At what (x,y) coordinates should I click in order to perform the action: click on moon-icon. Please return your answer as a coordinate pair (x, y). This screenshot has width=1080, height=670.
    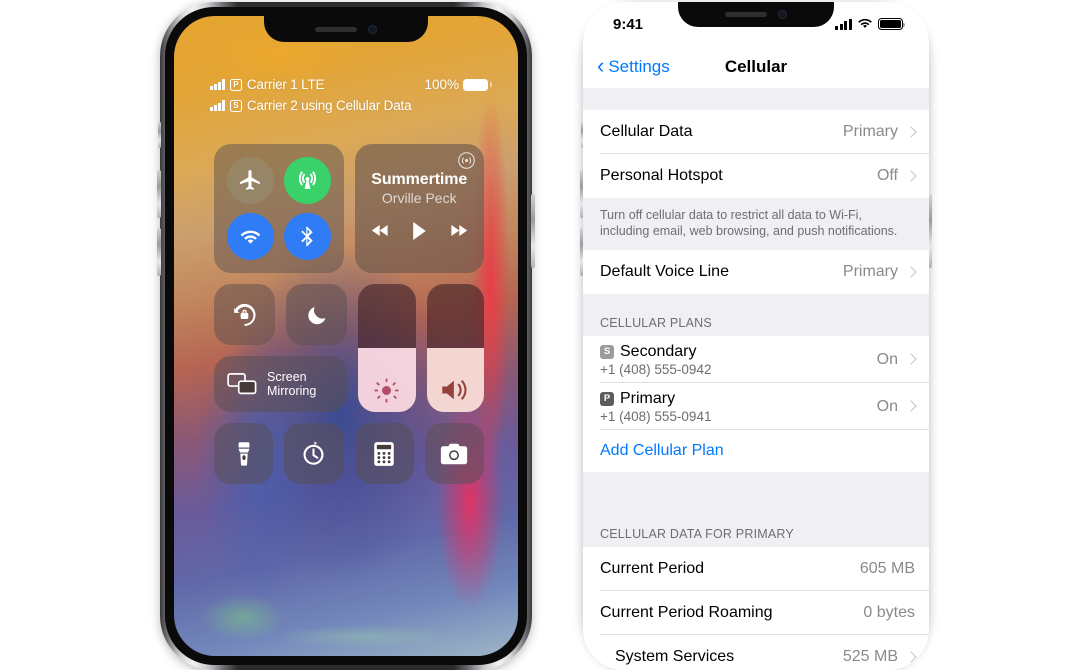
    Looking at the image, I should click on (316, 315).